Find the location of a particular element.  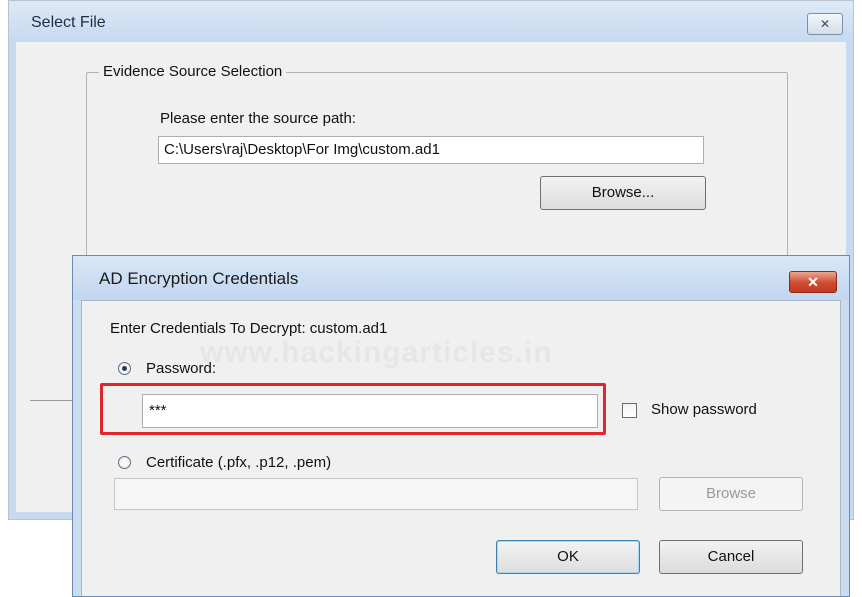

credentials-dialog-title: AD Encryption Credentials is located at coordinates (199, 278).